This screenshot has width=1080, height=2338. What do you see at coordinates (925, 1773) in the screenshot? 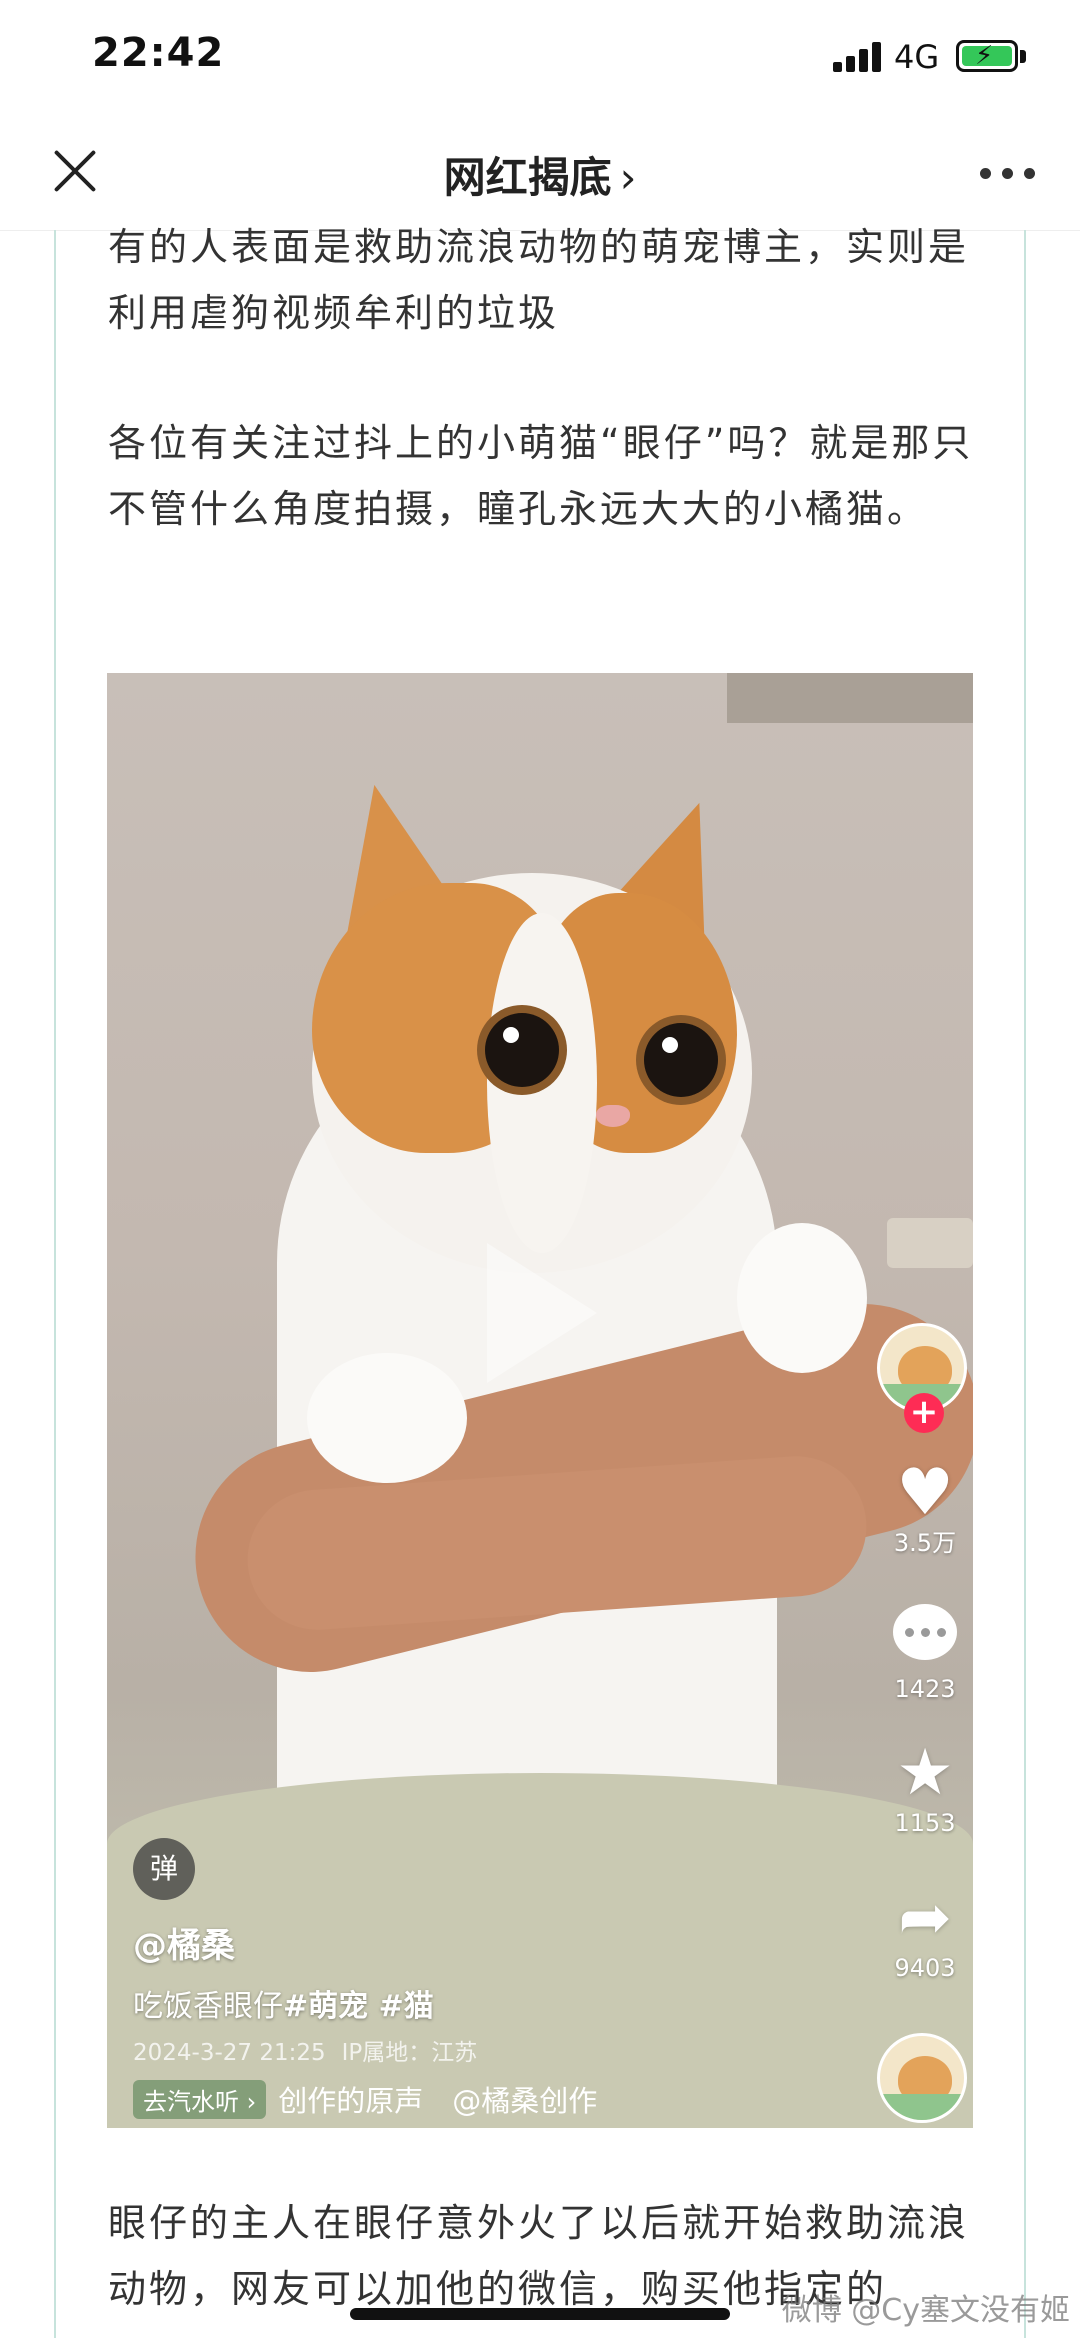
I see `star-icon: ★` at bounding box center [925, 1773].